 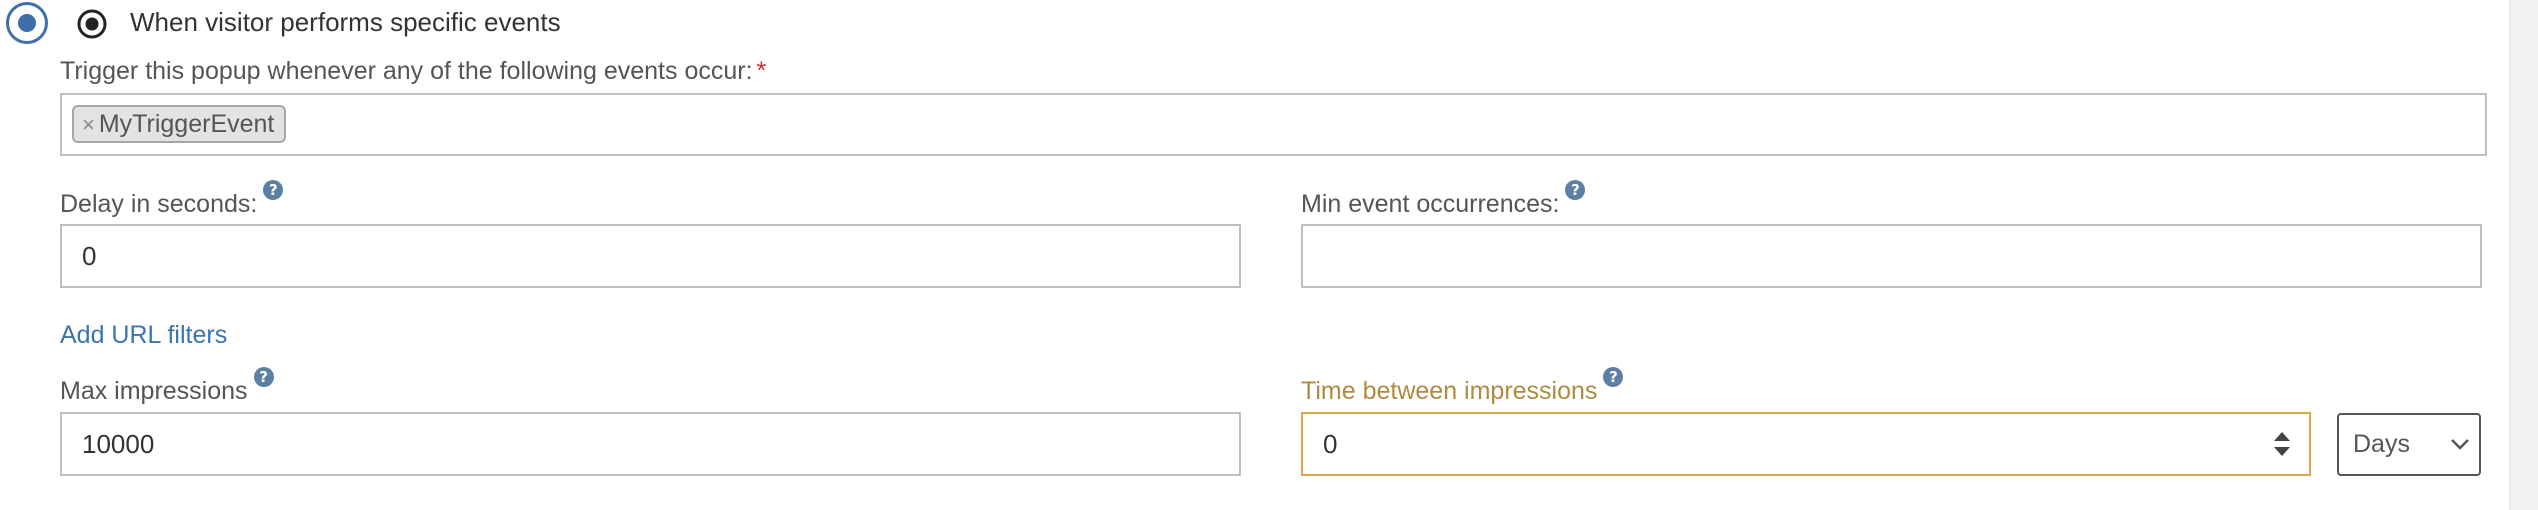 What do you see at coordinates (88, 124) in the screenshot?
I see `tag-remove-icon: ×` at bounding box center [88, 124].